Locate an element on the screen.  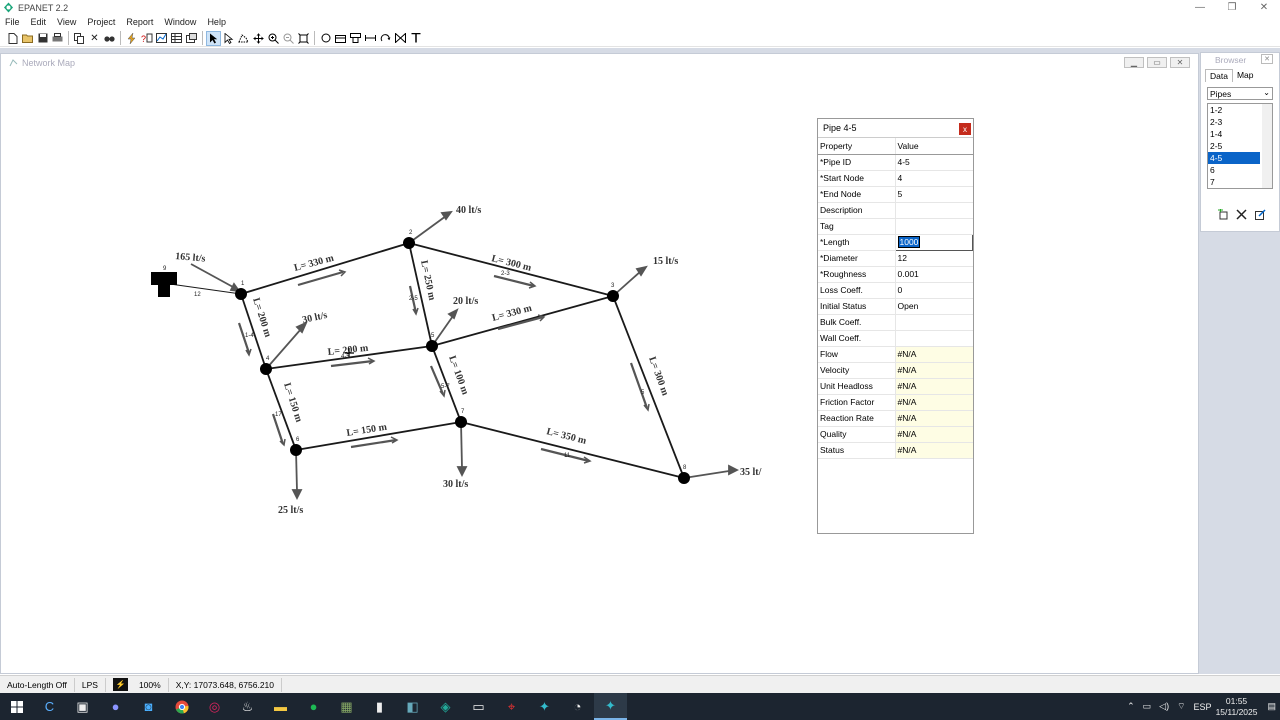
usb-app-icon: ▮ is located at coordinates (379, 706).